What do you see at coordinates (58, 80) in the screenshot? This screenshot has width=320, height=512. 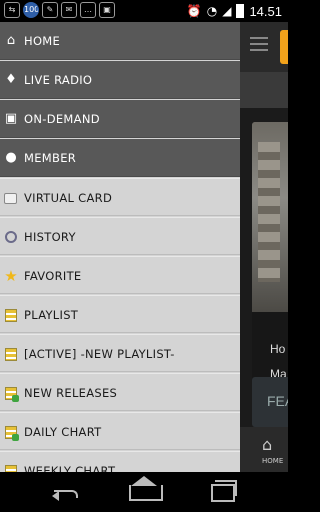 I see `drawer-item-label: LIVE RADIO` at bounding box center [58, 80].